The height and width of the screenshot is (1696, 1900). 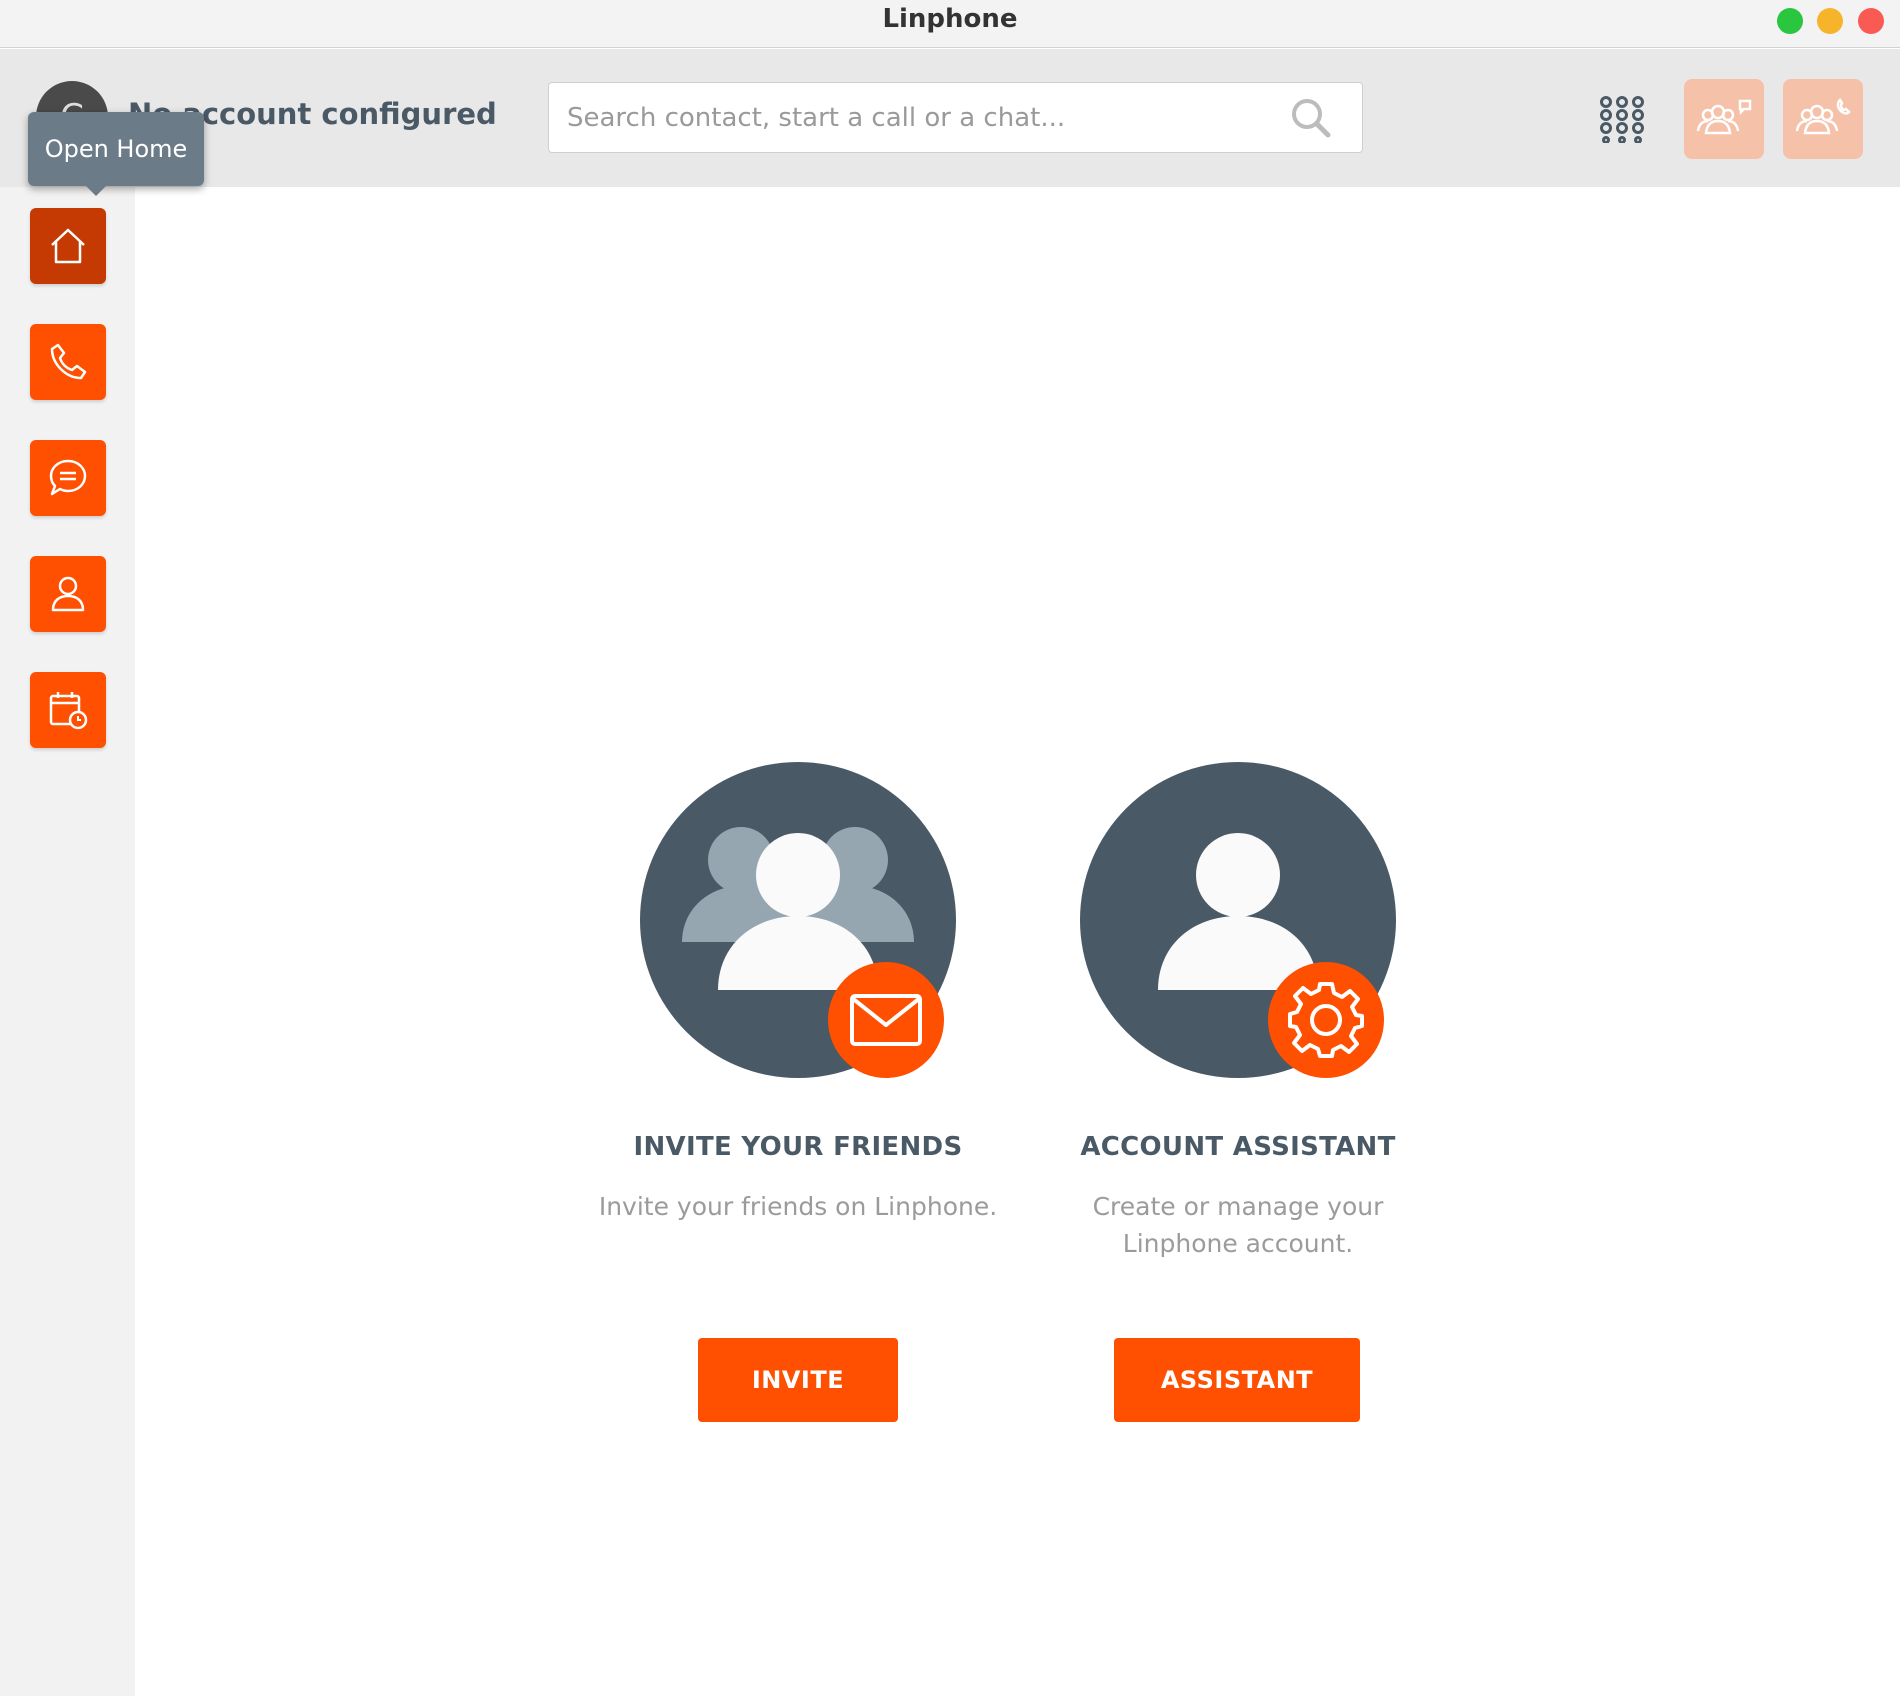 I want to click on new-group-chat-button, so click(x=1724, y=119).